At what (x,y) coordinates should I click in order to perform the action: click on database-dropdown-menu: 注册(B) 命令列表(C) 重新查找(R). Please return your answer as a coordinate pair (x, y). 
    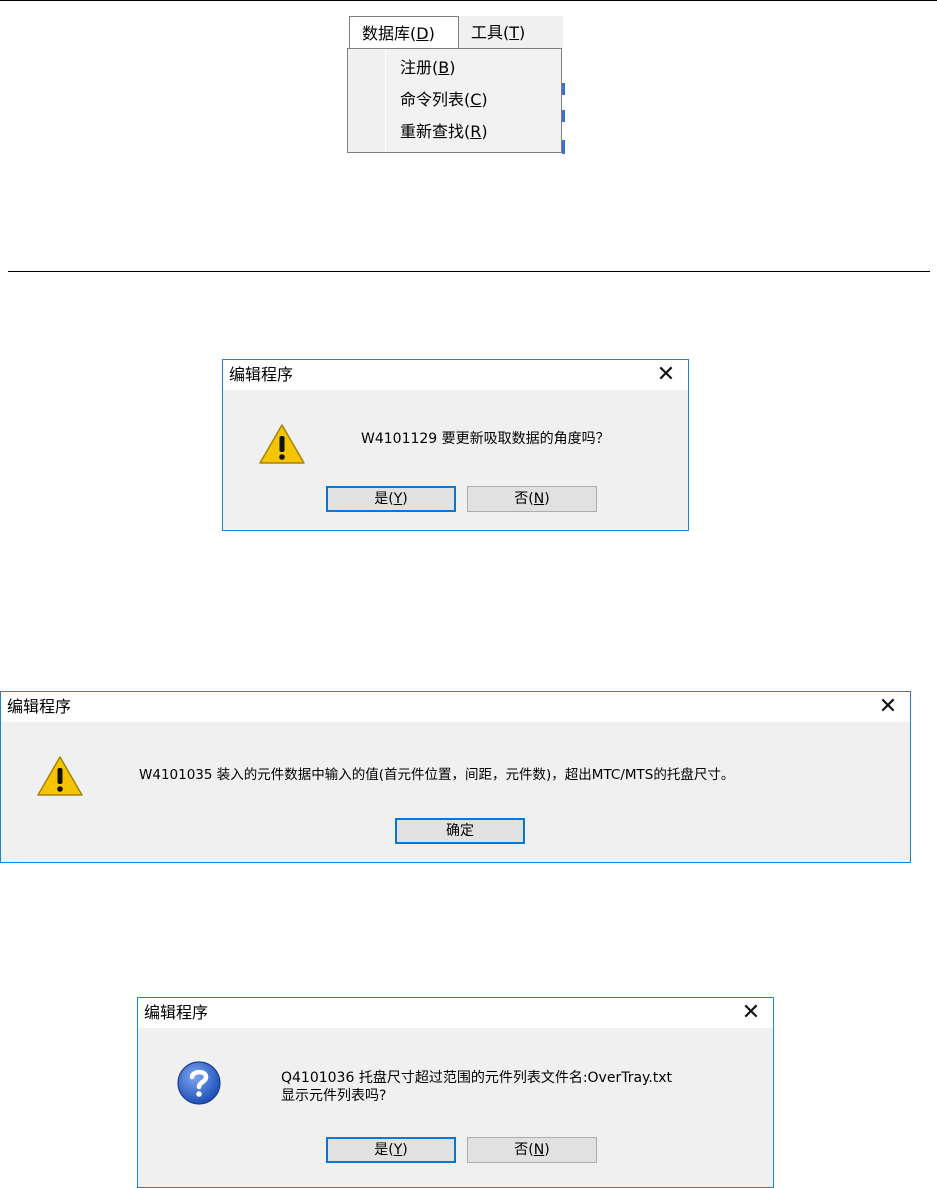
    Looking at the image, I should click on (454, 100).